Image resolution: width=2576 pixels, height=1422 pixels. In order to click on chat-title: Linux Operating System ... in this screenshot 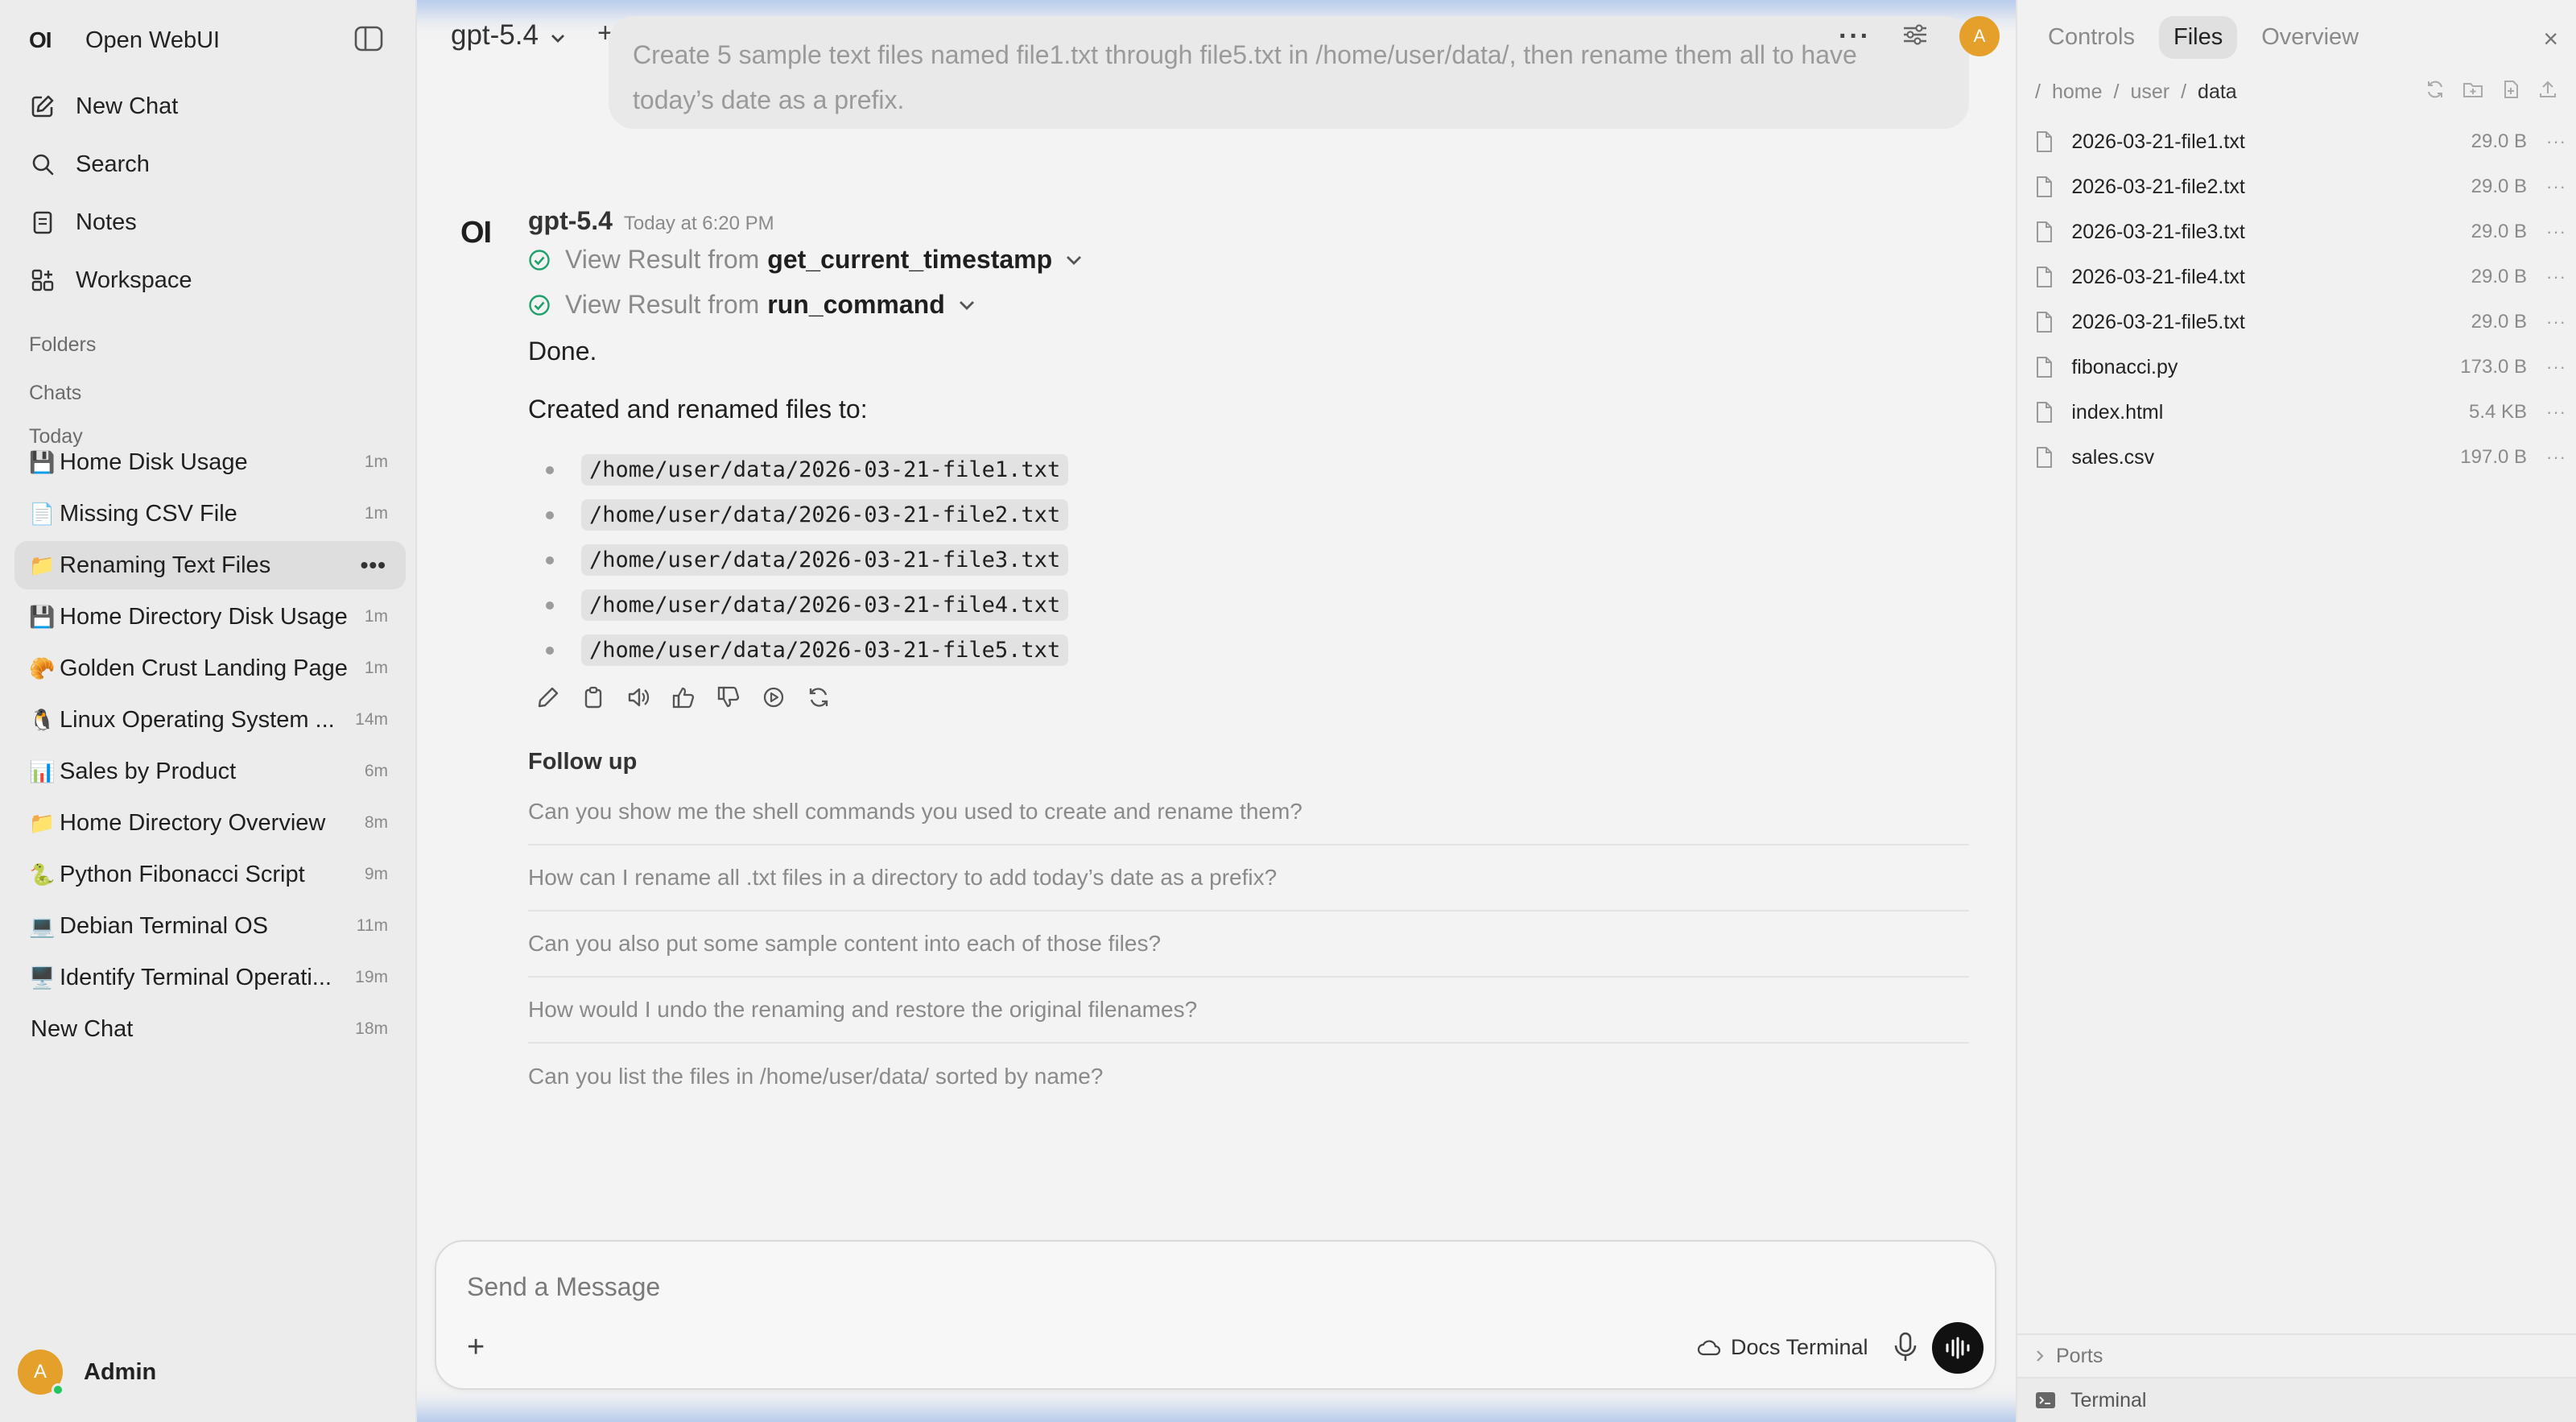, I will do `click(197, 719)`.